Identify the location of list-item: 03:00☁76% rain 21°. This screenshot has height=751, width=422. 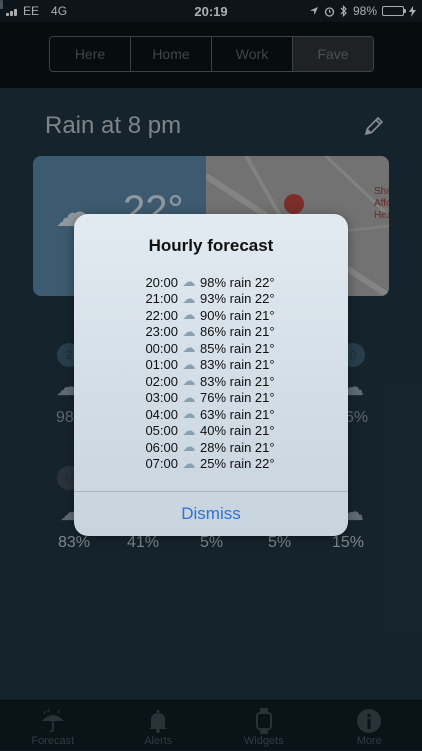
(211, 398).